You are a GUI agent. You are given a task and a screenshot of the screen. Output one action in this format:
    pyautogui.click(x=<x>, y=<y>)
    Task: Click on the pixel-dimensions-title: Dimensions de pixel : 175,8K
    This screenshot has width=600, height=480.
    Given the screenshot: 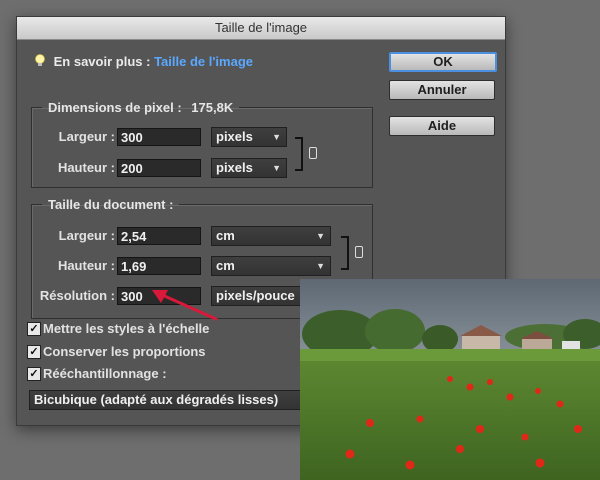 What is the action you would take?
    pyautogui.click(x=141, y=107)
    